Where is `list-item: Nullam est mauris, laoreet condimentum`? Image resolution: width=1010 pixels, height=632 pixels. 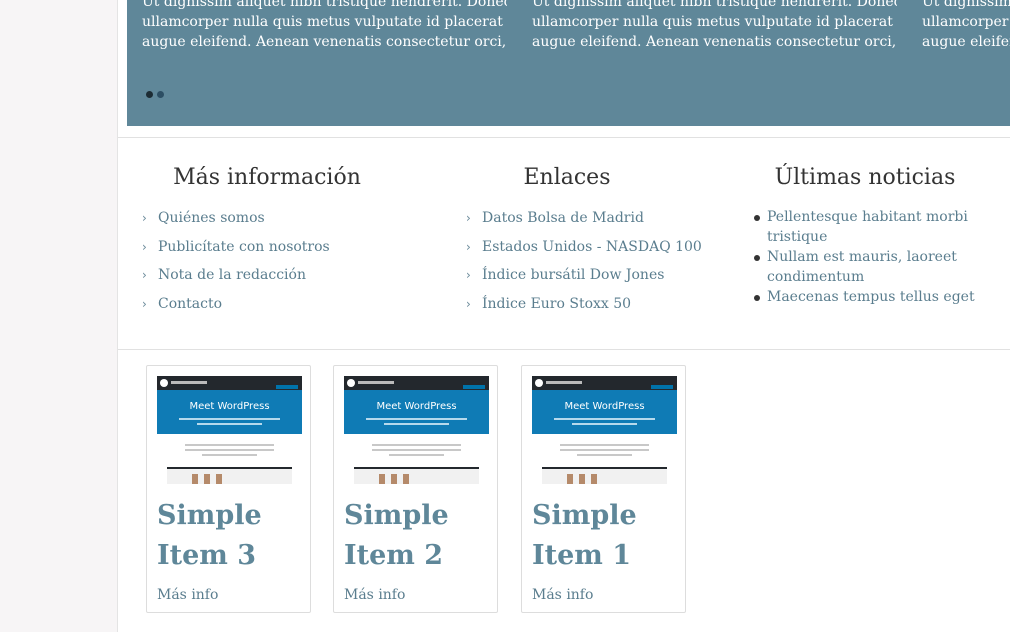 list-item: Nullam est mauris, laoreet condimentum is located at coordinates (867, 267).